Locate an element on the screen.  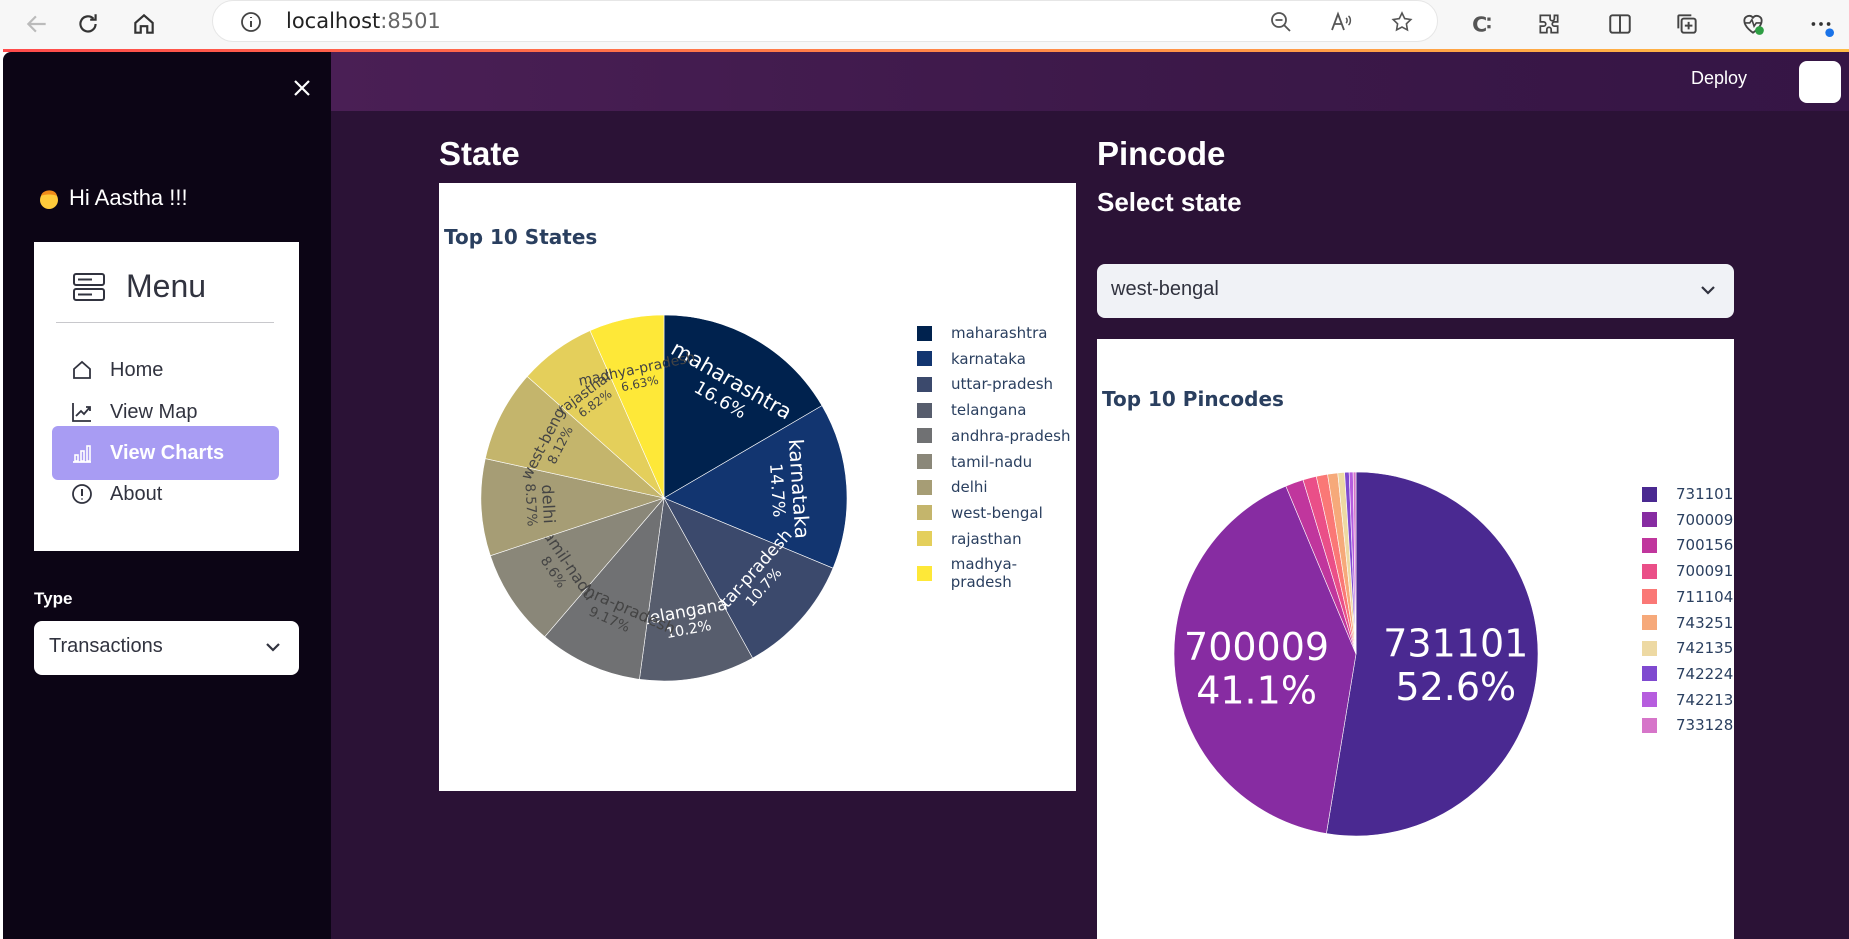
menu-item-label: Home is located at coordinates (137, 369).